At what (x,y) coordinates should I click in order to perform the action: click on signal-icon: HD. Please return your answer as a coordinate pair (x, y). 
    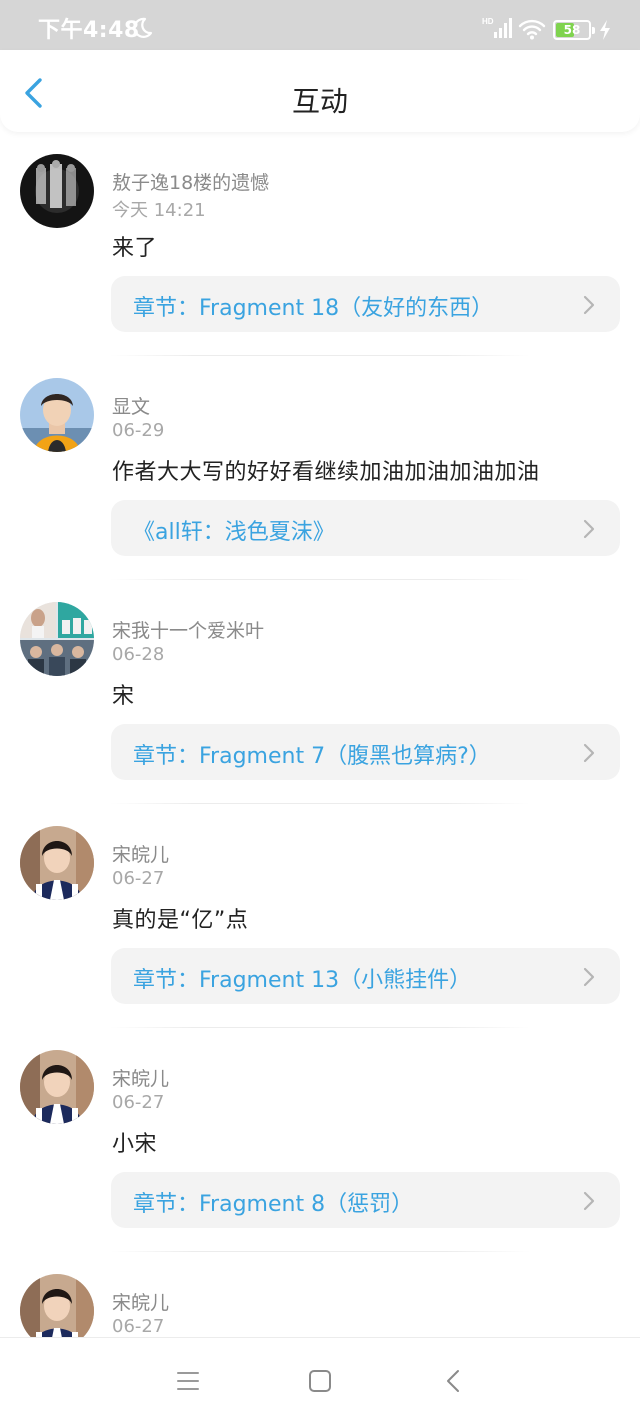
    Looking at the image, I should click on (497, 27).